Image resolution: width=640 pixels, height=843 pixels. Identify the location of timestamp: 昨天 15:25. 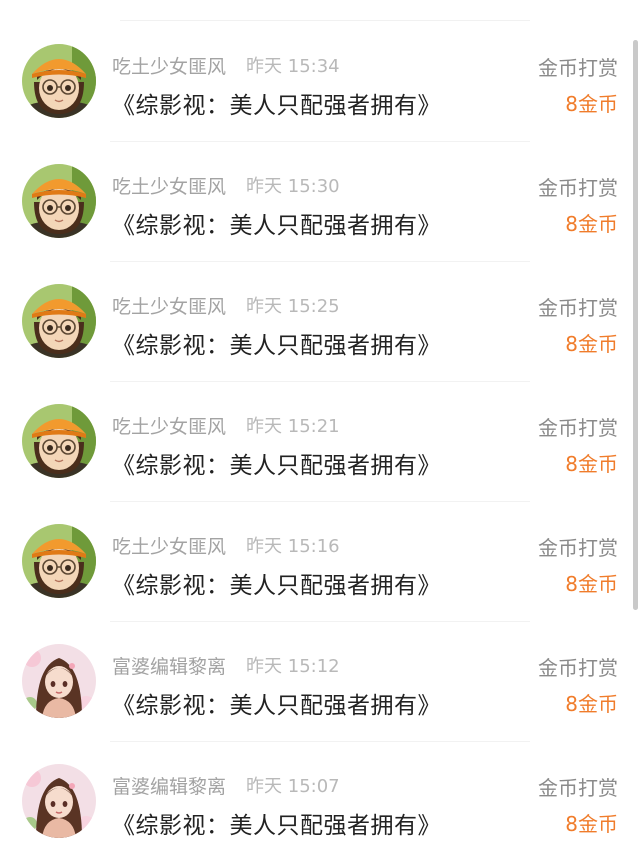
(293, 306).